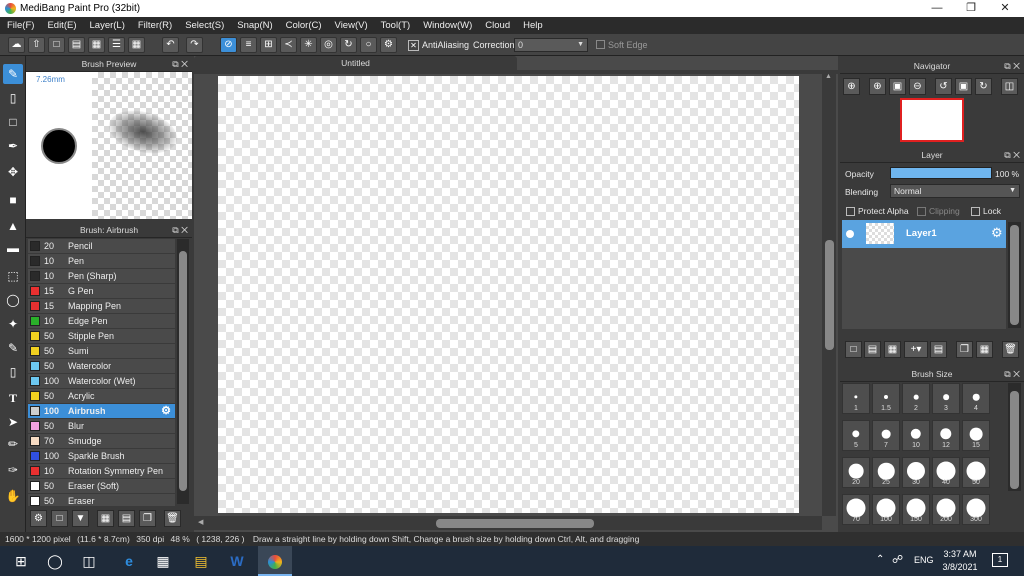  What do you see at coordinates (946, 435) in the screenshot?
I see `brush-size-option: 12` at bounding box center [946, 435].